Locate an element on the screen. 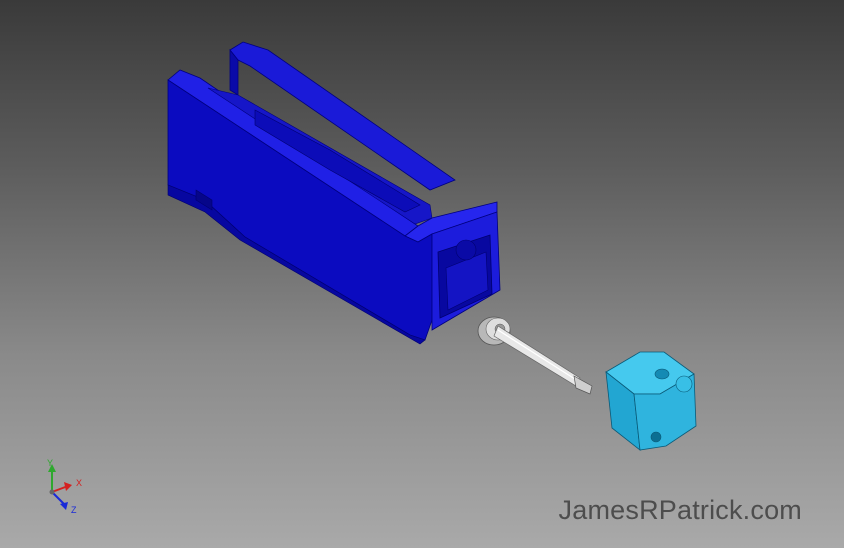 Image resolution: width=844 pixels, height=548 pixels. triad-y-label: Y is located at coordinates (50, 463).